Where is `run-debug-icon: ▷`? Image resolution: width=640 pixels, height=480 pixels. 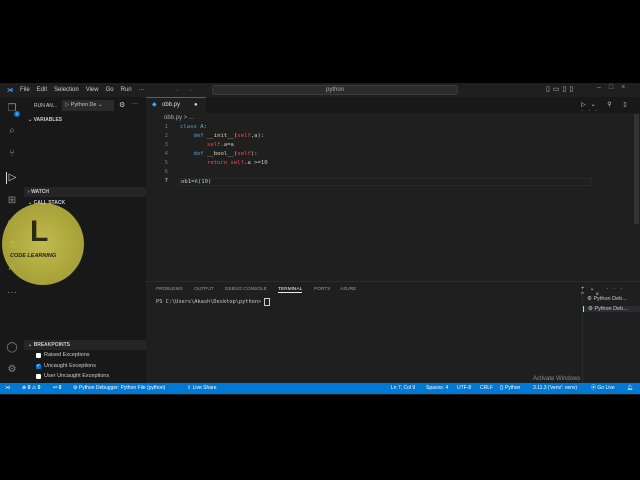
run-debug-icon: ▷ is located at coordinates (12, 178).